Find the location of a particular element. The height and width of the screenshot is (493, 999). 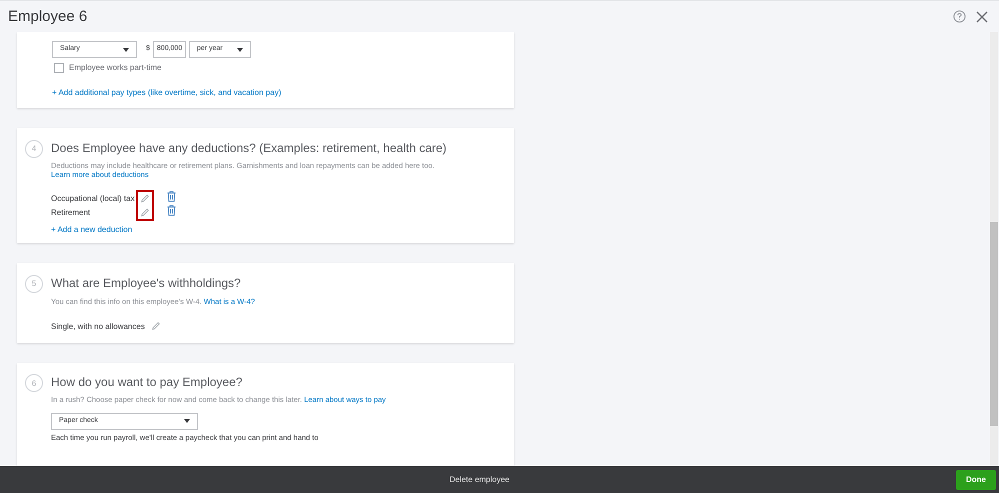

add-deduction-link: + Add a new deduction is located at coordinates (91, 230).